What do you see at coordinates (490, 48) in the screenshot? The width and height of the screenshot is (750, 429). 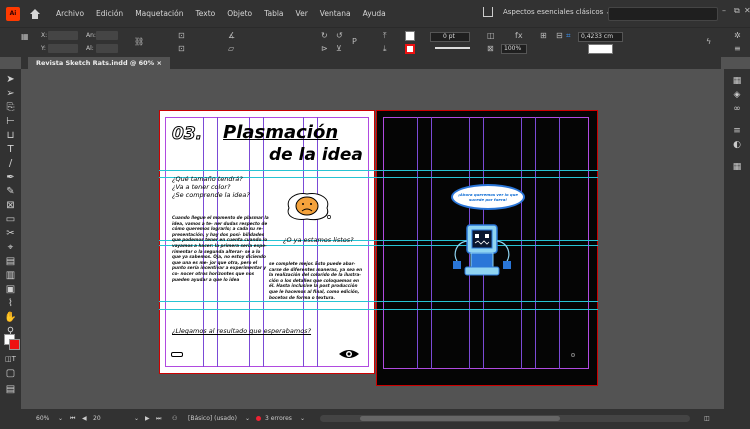 I see `effects-icon: ⊠` at bounding box center [490, 48].